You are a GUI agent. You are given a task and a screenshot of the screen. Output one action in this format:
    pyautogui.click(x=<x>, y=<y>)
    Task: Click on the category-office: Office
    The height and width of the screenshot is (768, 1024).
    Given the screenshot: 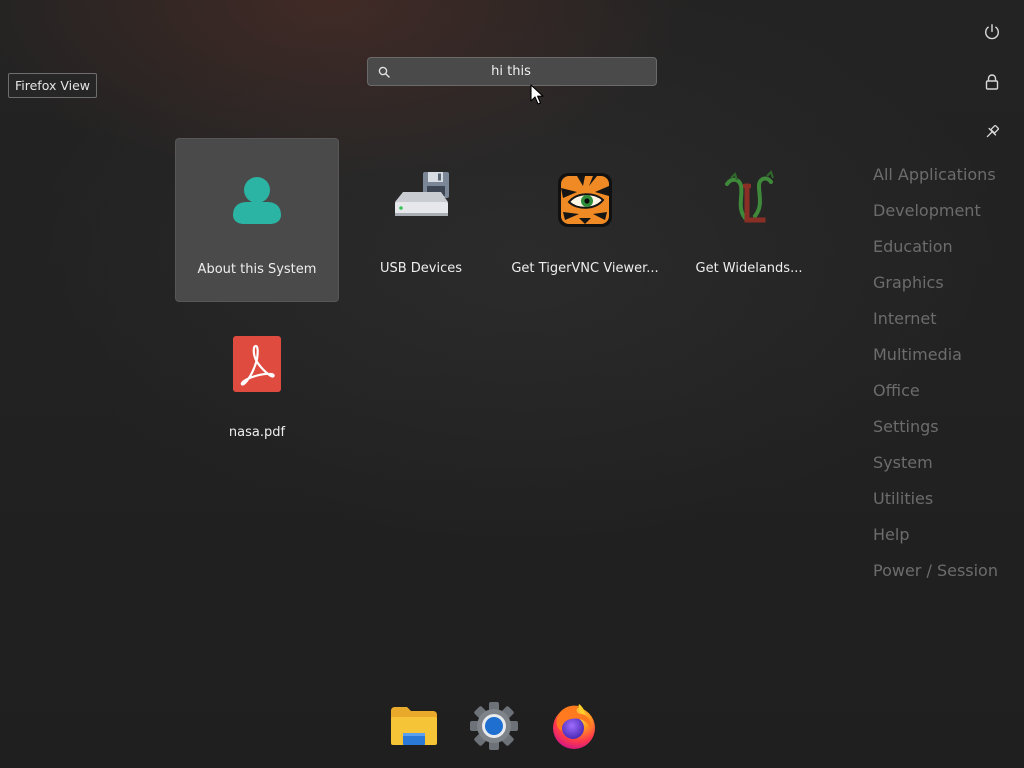 What is the action you would take?
    pyautogui.click(x=945, y=396)
    